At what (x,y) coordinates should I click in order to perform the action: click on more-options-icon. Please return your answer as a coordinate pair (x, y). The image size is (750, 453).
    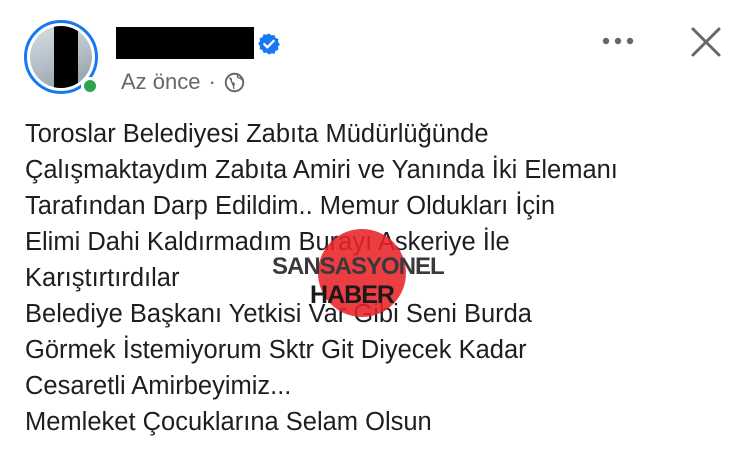
    Looking at the image, I should click on (618, 41).